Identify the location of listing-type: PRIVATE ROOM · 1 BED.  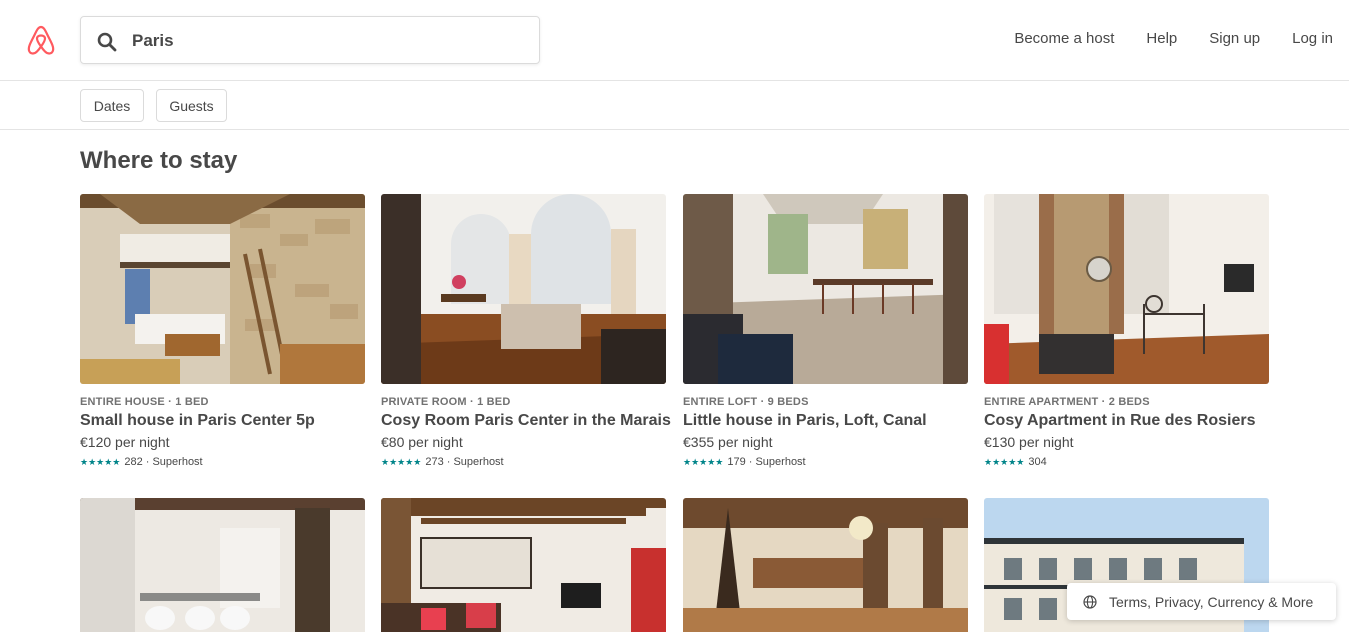
(446, 402).